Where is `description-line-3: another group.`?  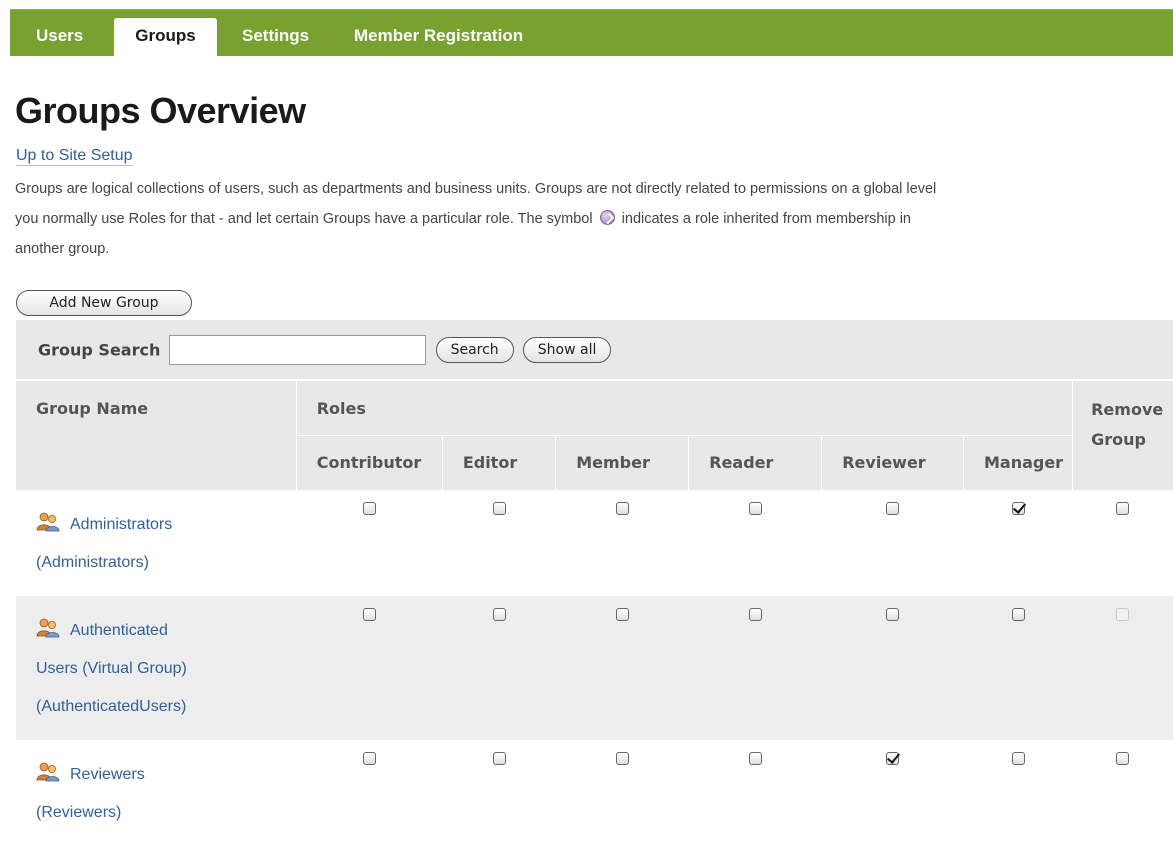
description-line-3: another group. is located at coordinates (62, 249).